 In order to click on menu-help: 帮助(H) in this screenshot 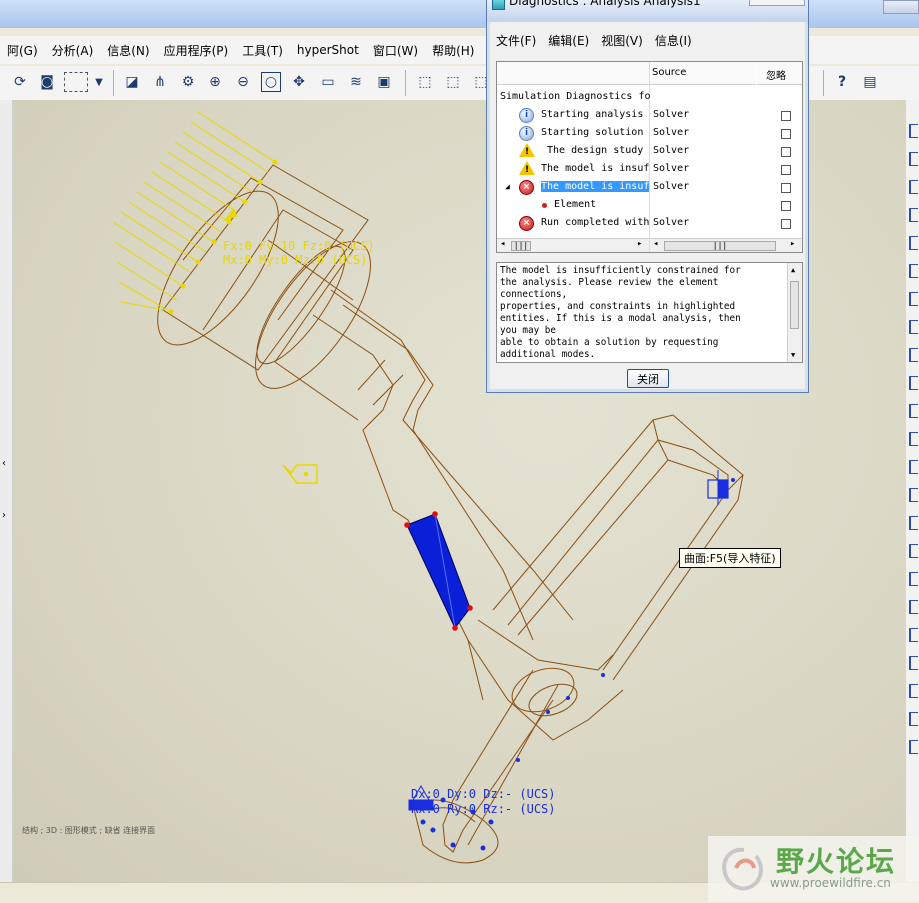, I will do `click(453, 50)`.